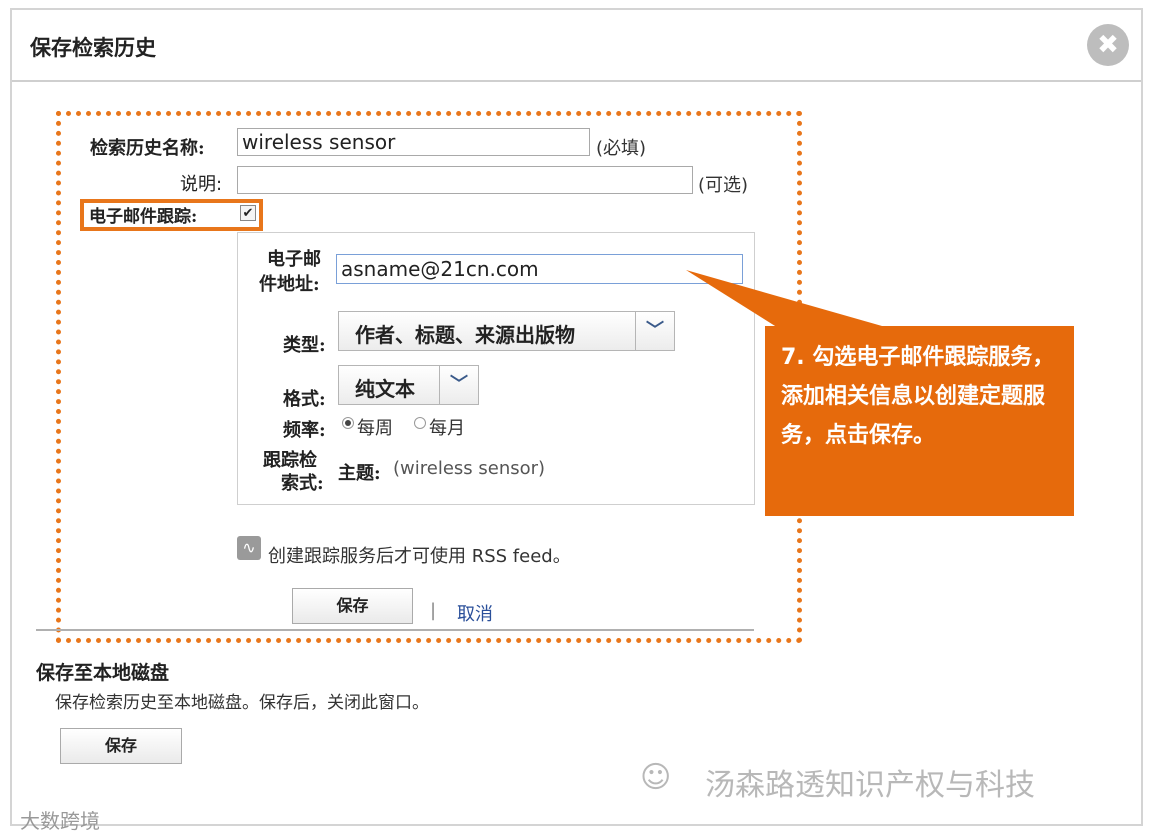 The height and width of the screenshot is (839, 1157). I want to click on close-icon: ✖, so click(1108, 45).